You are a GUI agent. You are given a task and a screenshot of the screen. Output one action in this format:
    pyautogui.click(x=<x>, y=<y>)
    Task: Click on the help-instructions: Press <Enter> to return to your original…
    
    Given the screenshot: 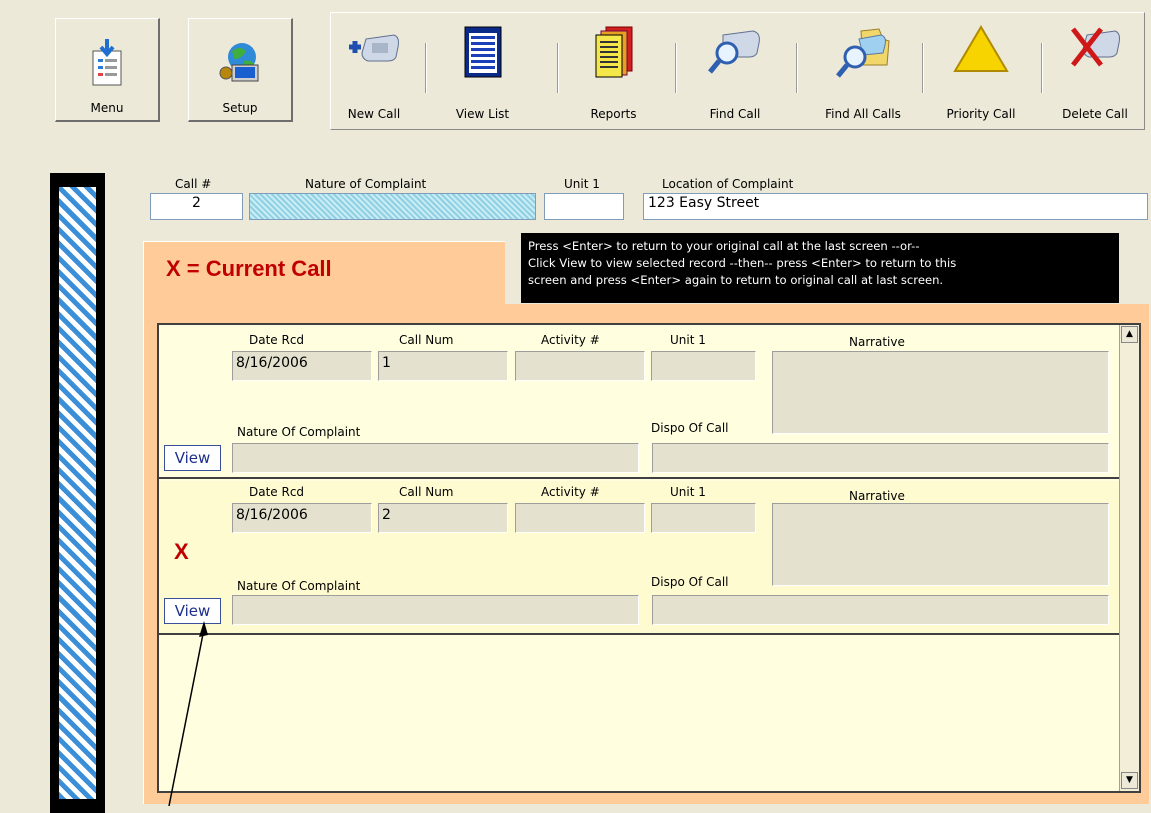 What is the action you would take?
    pyautogui.click(x=820, y=268)
    